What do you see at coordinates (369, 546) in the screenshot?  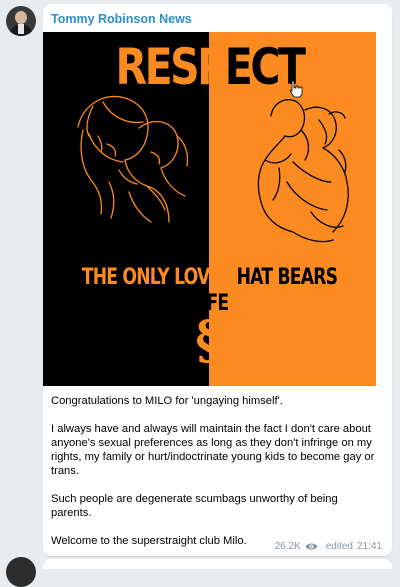 I see `message-time: 21:41` at bounding box center [369, 546].